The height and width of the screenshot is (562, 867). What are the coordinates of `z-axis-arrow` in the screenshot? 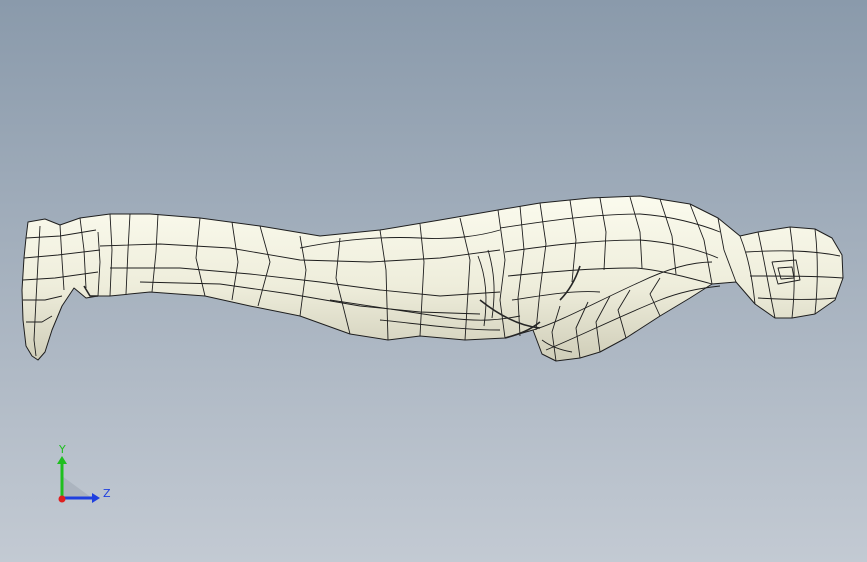 It's located at (96, 498).